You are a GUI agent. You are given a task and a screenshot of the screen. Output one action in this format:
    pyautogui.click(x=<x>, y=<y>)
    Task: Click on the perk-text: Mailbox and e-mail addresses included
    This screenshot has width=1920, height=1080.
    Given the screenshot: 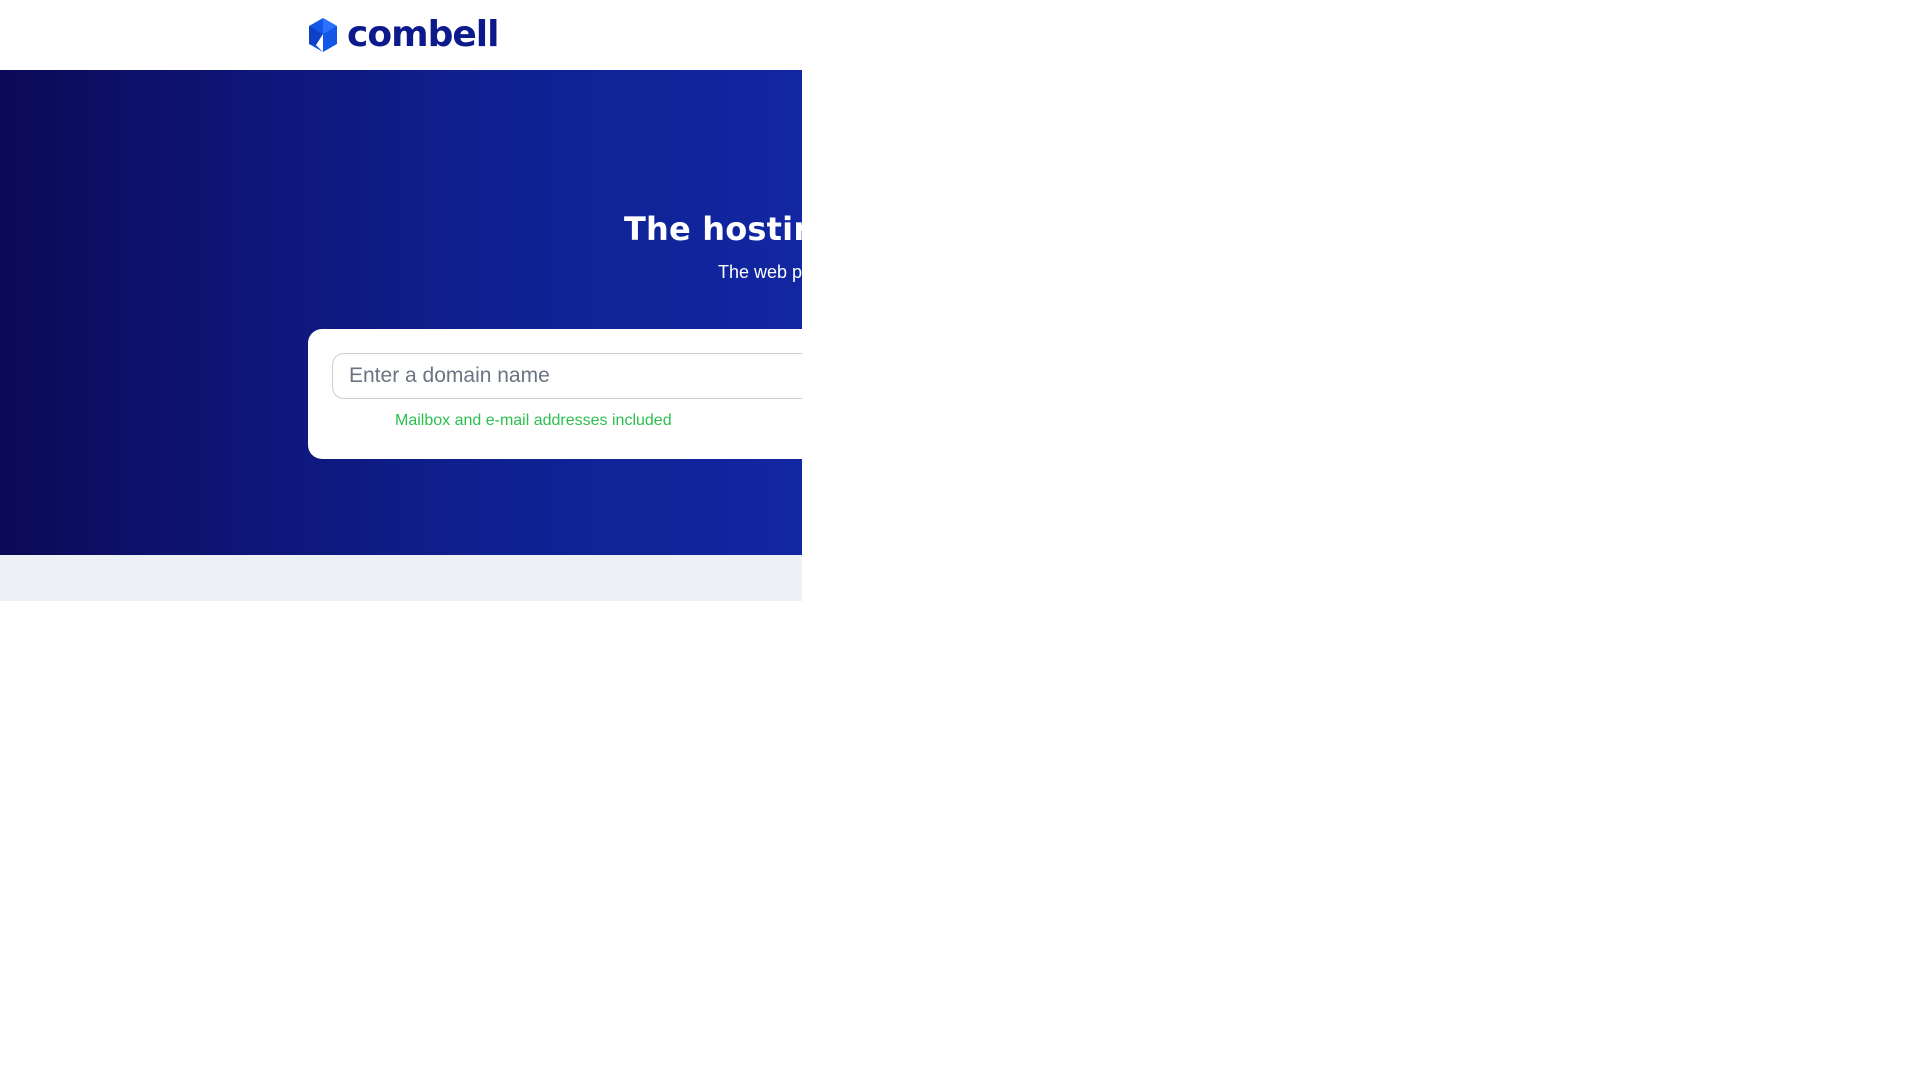 What is the action you would take?
    pyautogui.click(x=533, y=420)
    